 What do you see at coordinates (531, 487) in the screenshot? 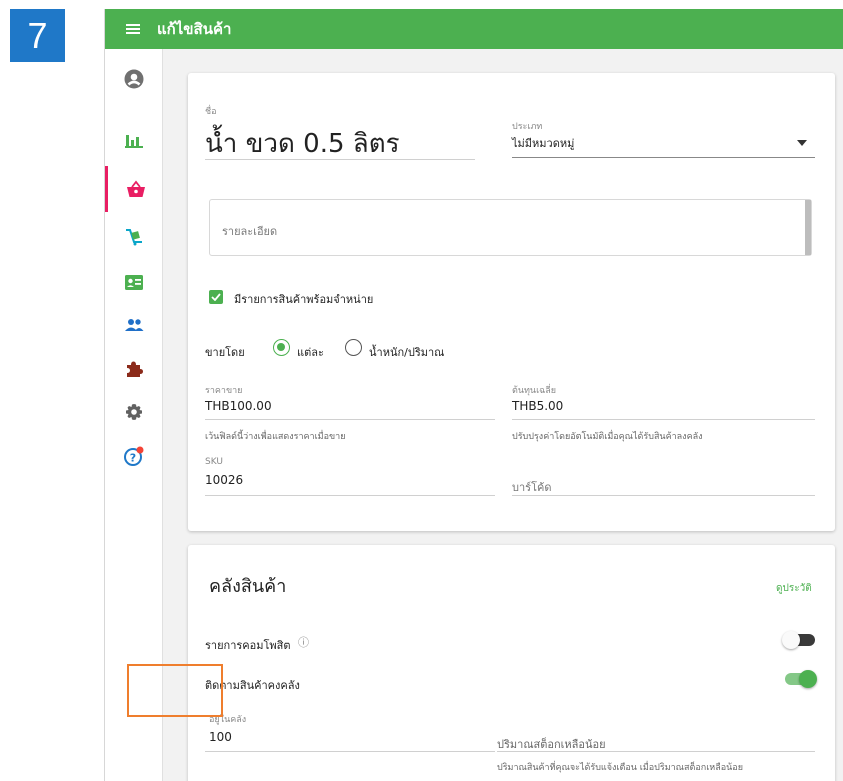
I see `barcode-input: บาร์โค้ด` at bounding box center [531, 487].